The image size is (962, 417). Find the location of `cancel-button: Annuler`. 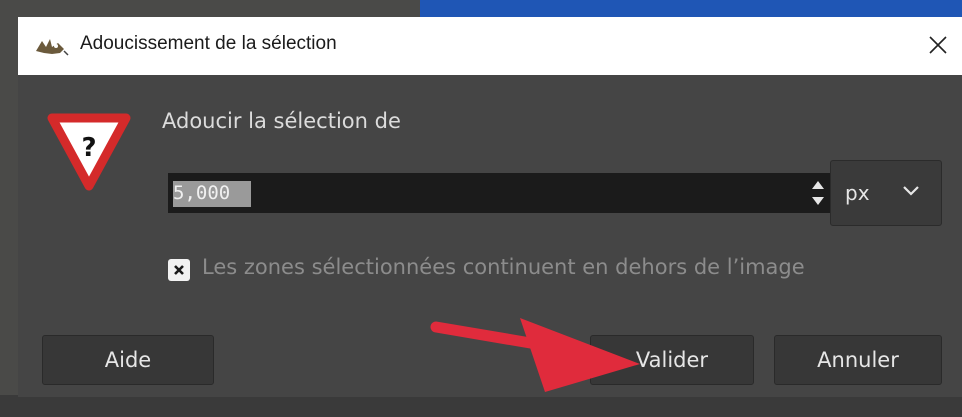

cancel-button: Annuler is located at coordinates (858, 360).